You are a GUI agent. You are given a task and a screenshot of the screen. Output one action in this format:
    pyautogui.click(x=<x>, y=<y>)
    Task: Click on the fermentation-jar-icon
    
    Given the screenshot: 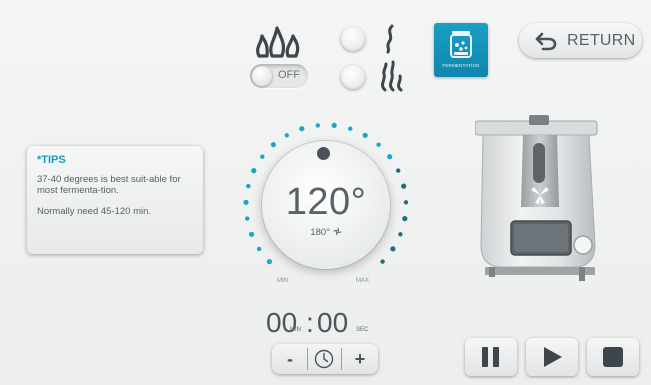 What is the action you would take?
    pyautogui.click(x=461, y=44)
    